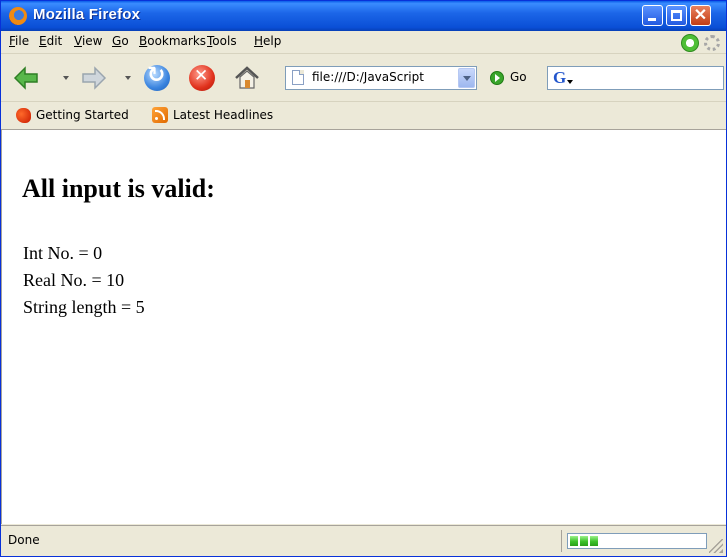 The height and width of the screenshot is (557, 727). What do you see at coordinates (23, 115) in the screenshot?
I see `firefox-bookmark-icon` at bounding box center [23, 115].